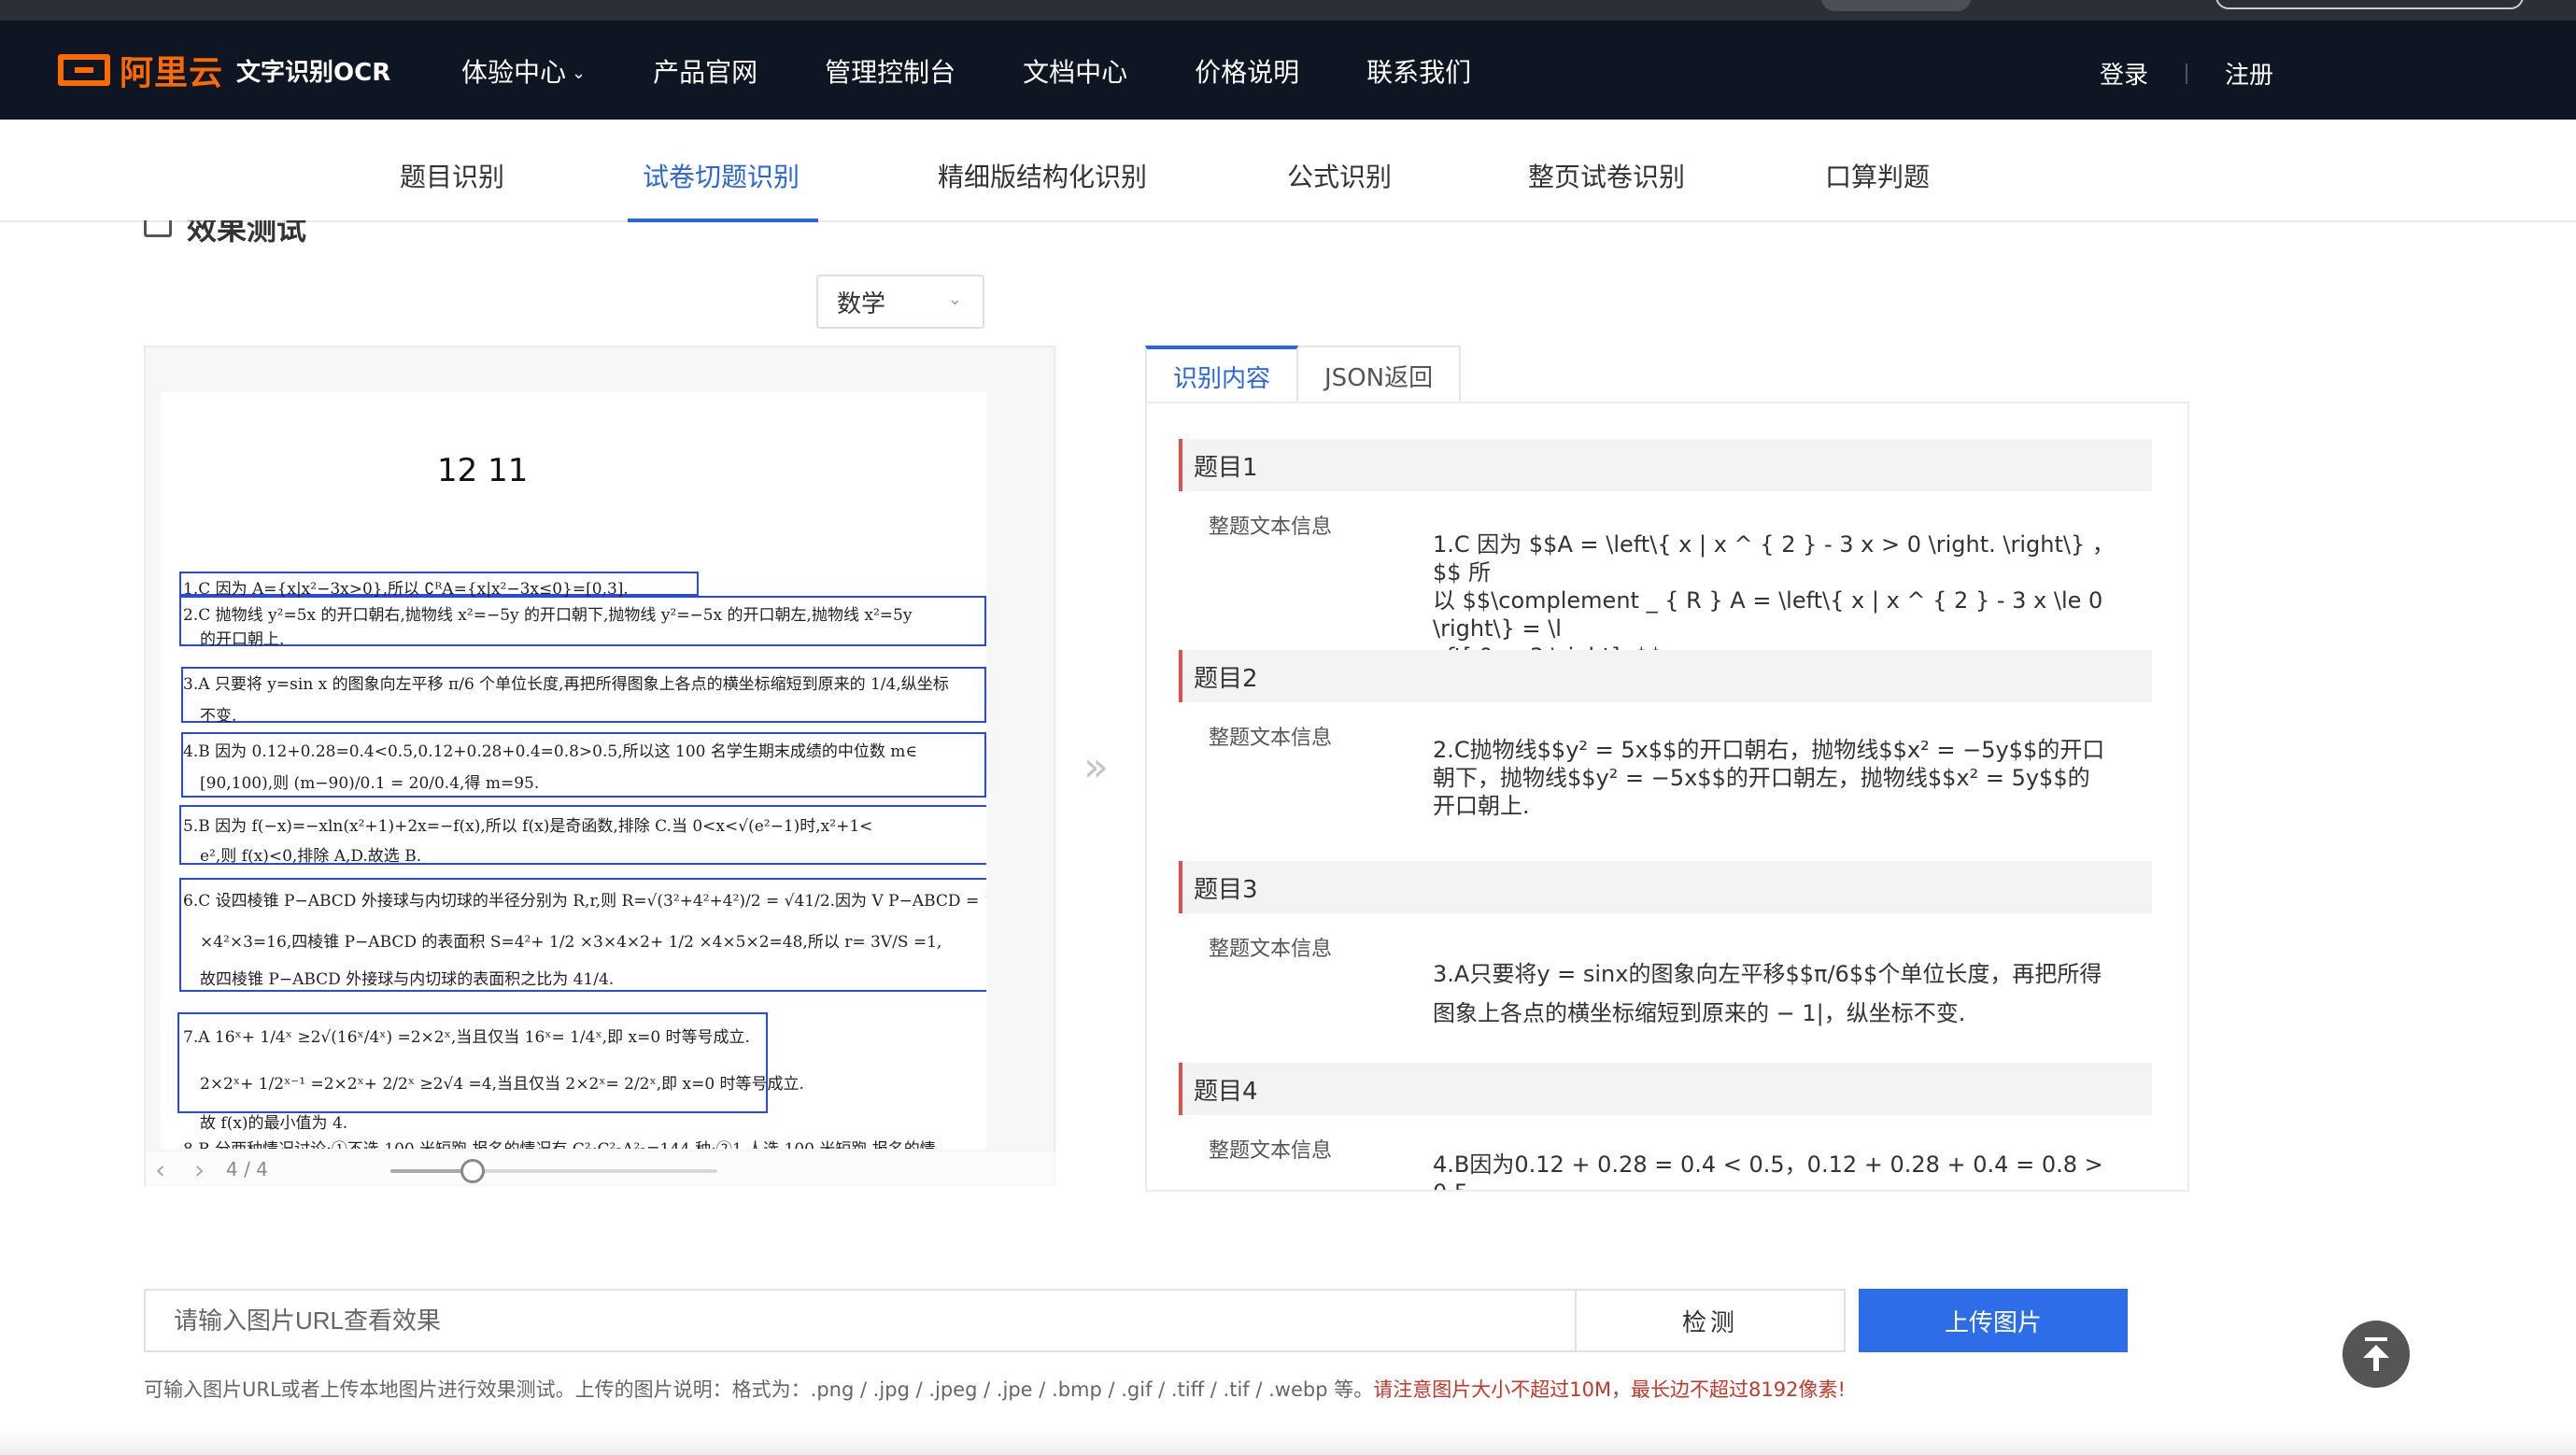 The height and width of the screenshot is (1455, 2576). What do you see at coordinates (243, 639) in the screenshot?
I see `answer-line: 的开口朝上.` at bounding box center [243, 639].